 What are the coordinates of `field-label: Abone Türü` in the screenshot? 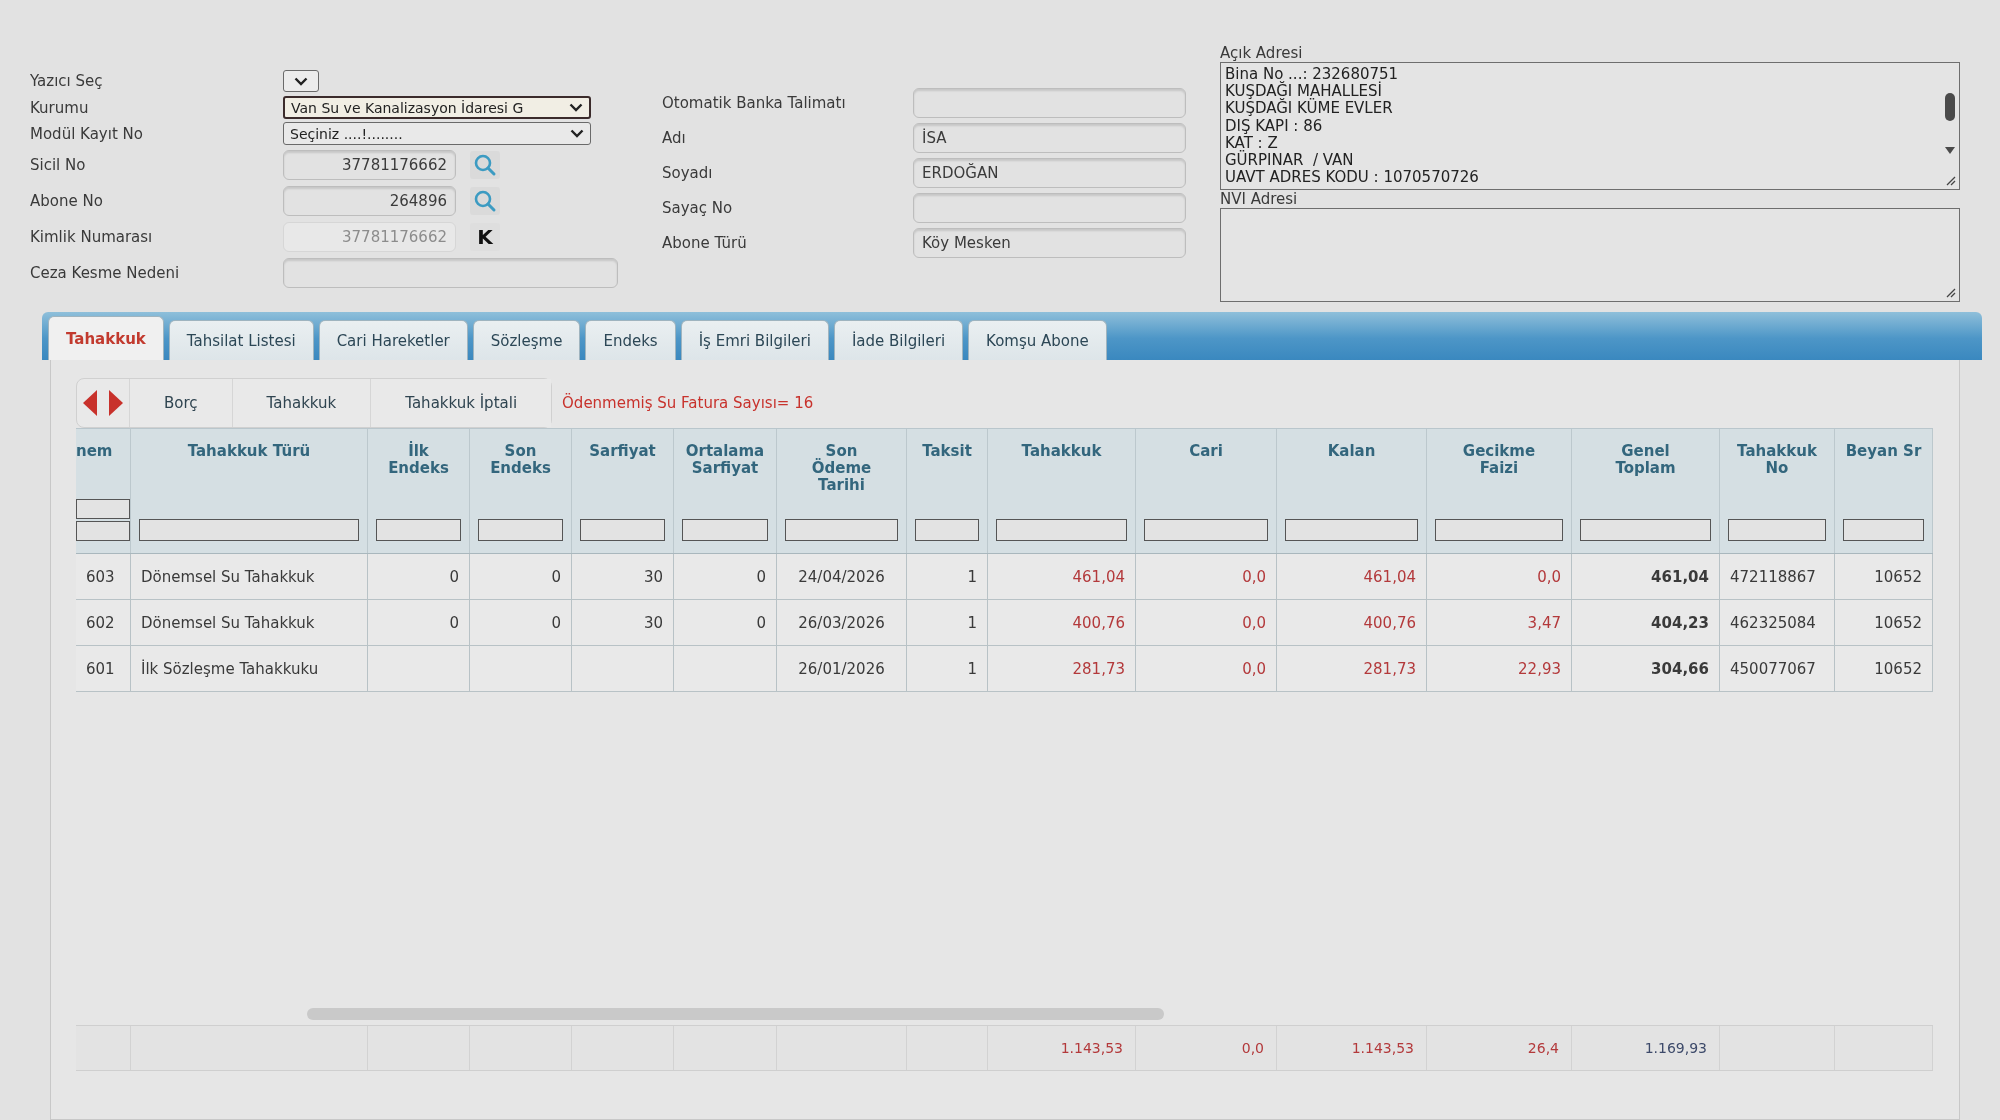 It's located at (704, 243).